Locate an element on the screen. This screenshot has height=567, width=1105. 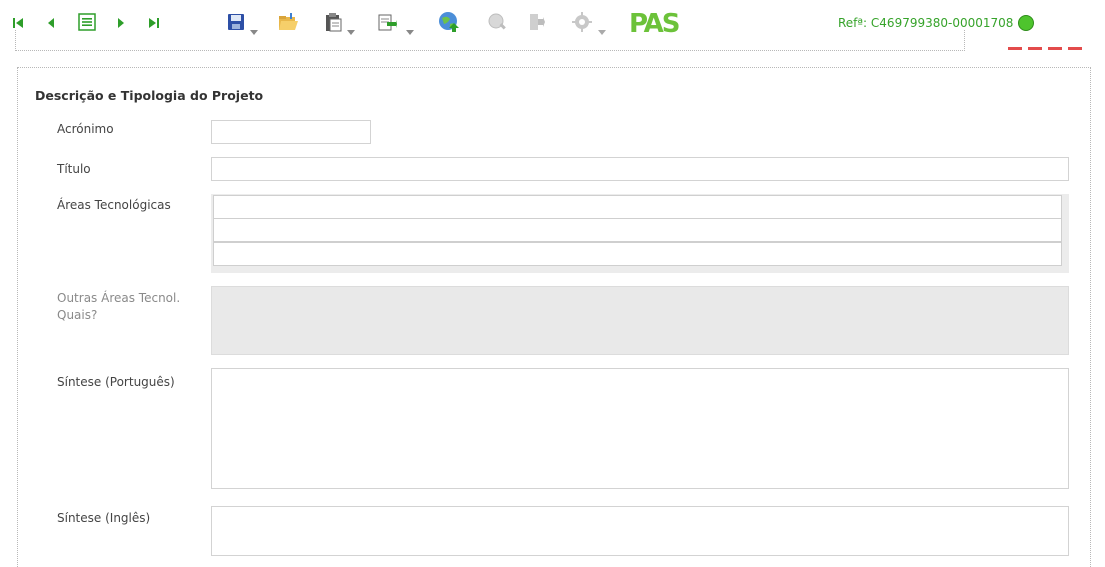
outras-areas-input is located at coordinates (640, 320).